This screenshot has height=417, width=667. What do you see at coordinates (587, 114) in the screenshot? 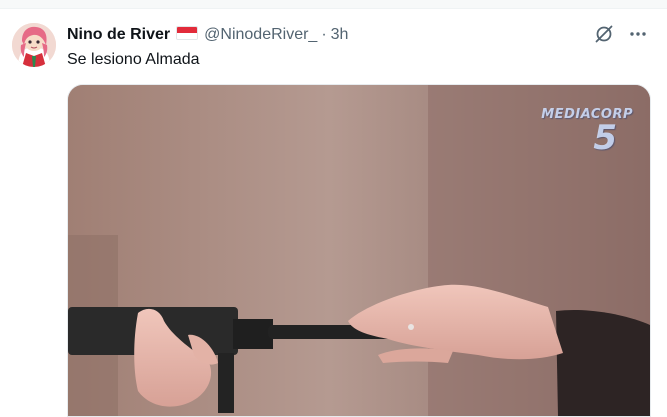
I see `watermark-brand: MEDIACORP` at bounding box center [587, 114].